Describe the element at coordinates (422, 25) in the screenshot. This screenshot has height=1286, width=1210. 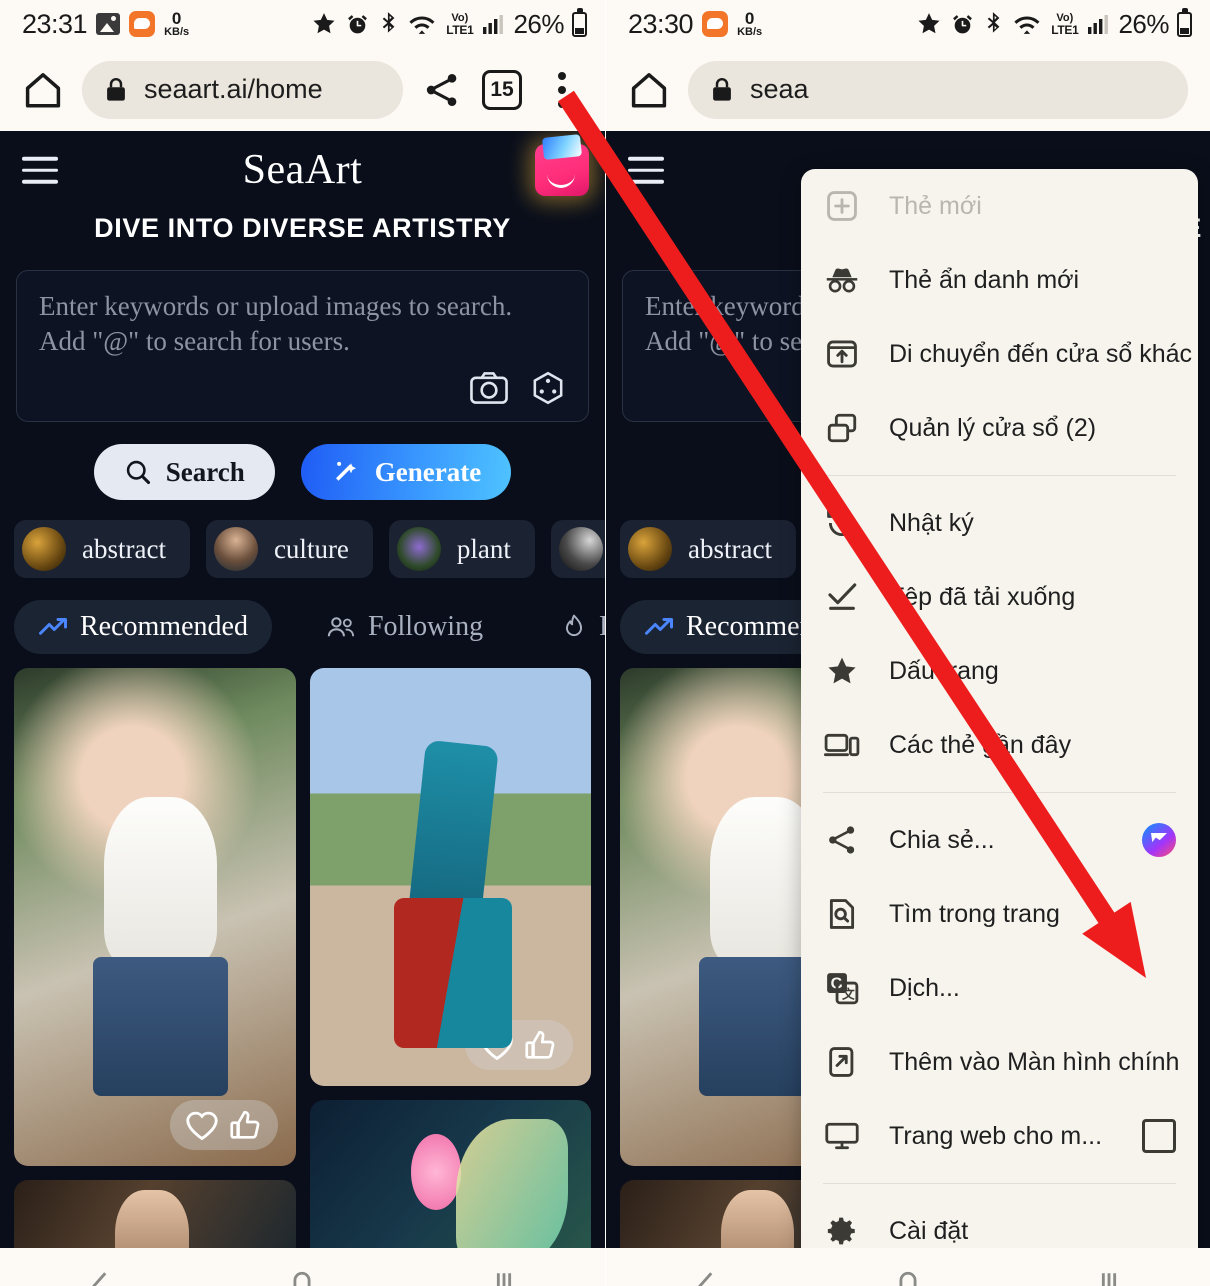
I see `wifi-icon` at that location.